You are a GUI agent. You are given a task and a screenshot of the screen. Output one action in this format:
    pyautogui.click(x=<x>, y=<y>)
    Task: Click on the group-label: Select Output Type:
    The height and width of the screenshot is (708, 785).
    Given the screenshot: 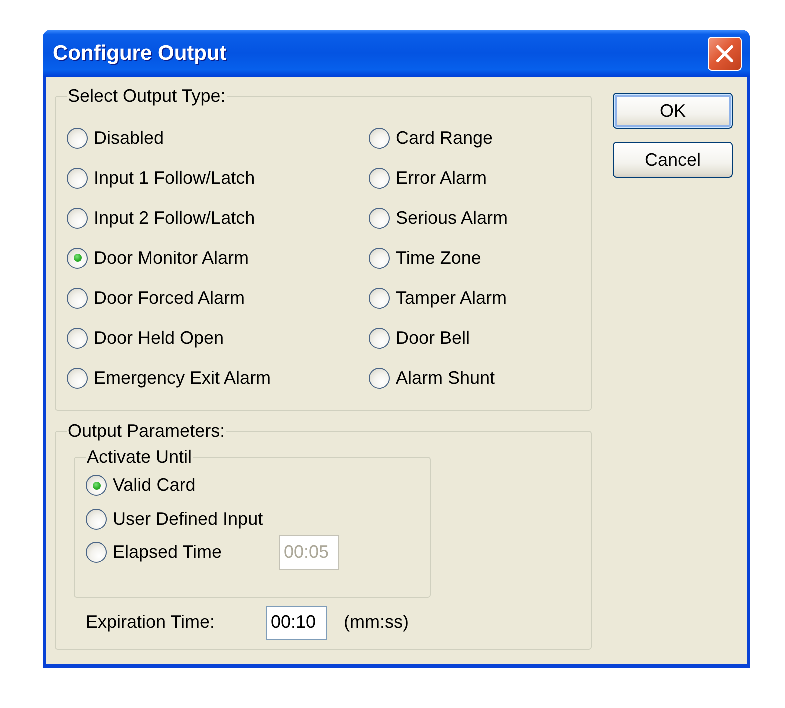 What is the action you would take?
    pyautogui.click(x=147, y=96)
    